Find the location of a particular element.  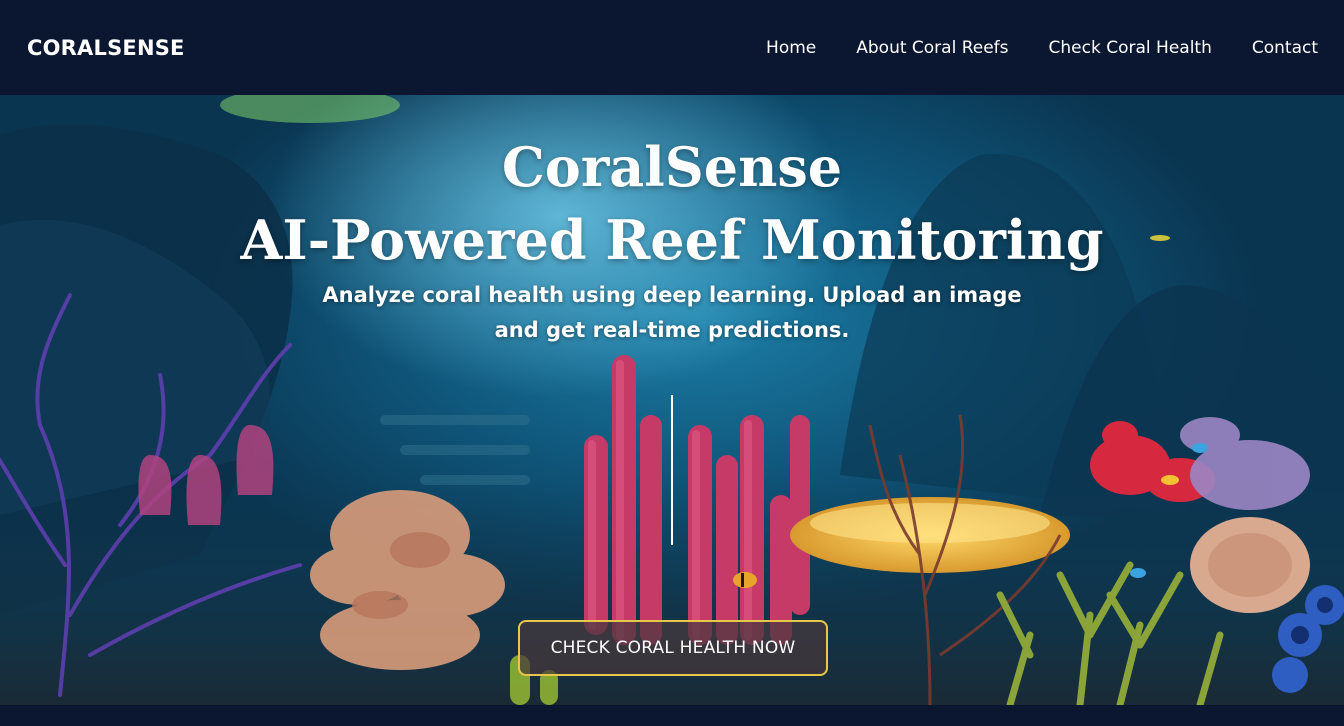

check-coral-health-now-button: CHECK CORAL HEALTH NOW is located at coordinates (673, 648).